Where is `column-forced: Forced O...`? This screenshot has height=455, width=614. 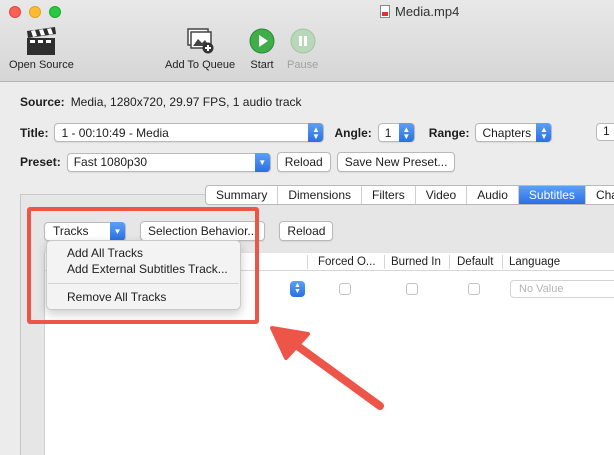 column-forced: Forced O... is located at coordinates (347, 262).